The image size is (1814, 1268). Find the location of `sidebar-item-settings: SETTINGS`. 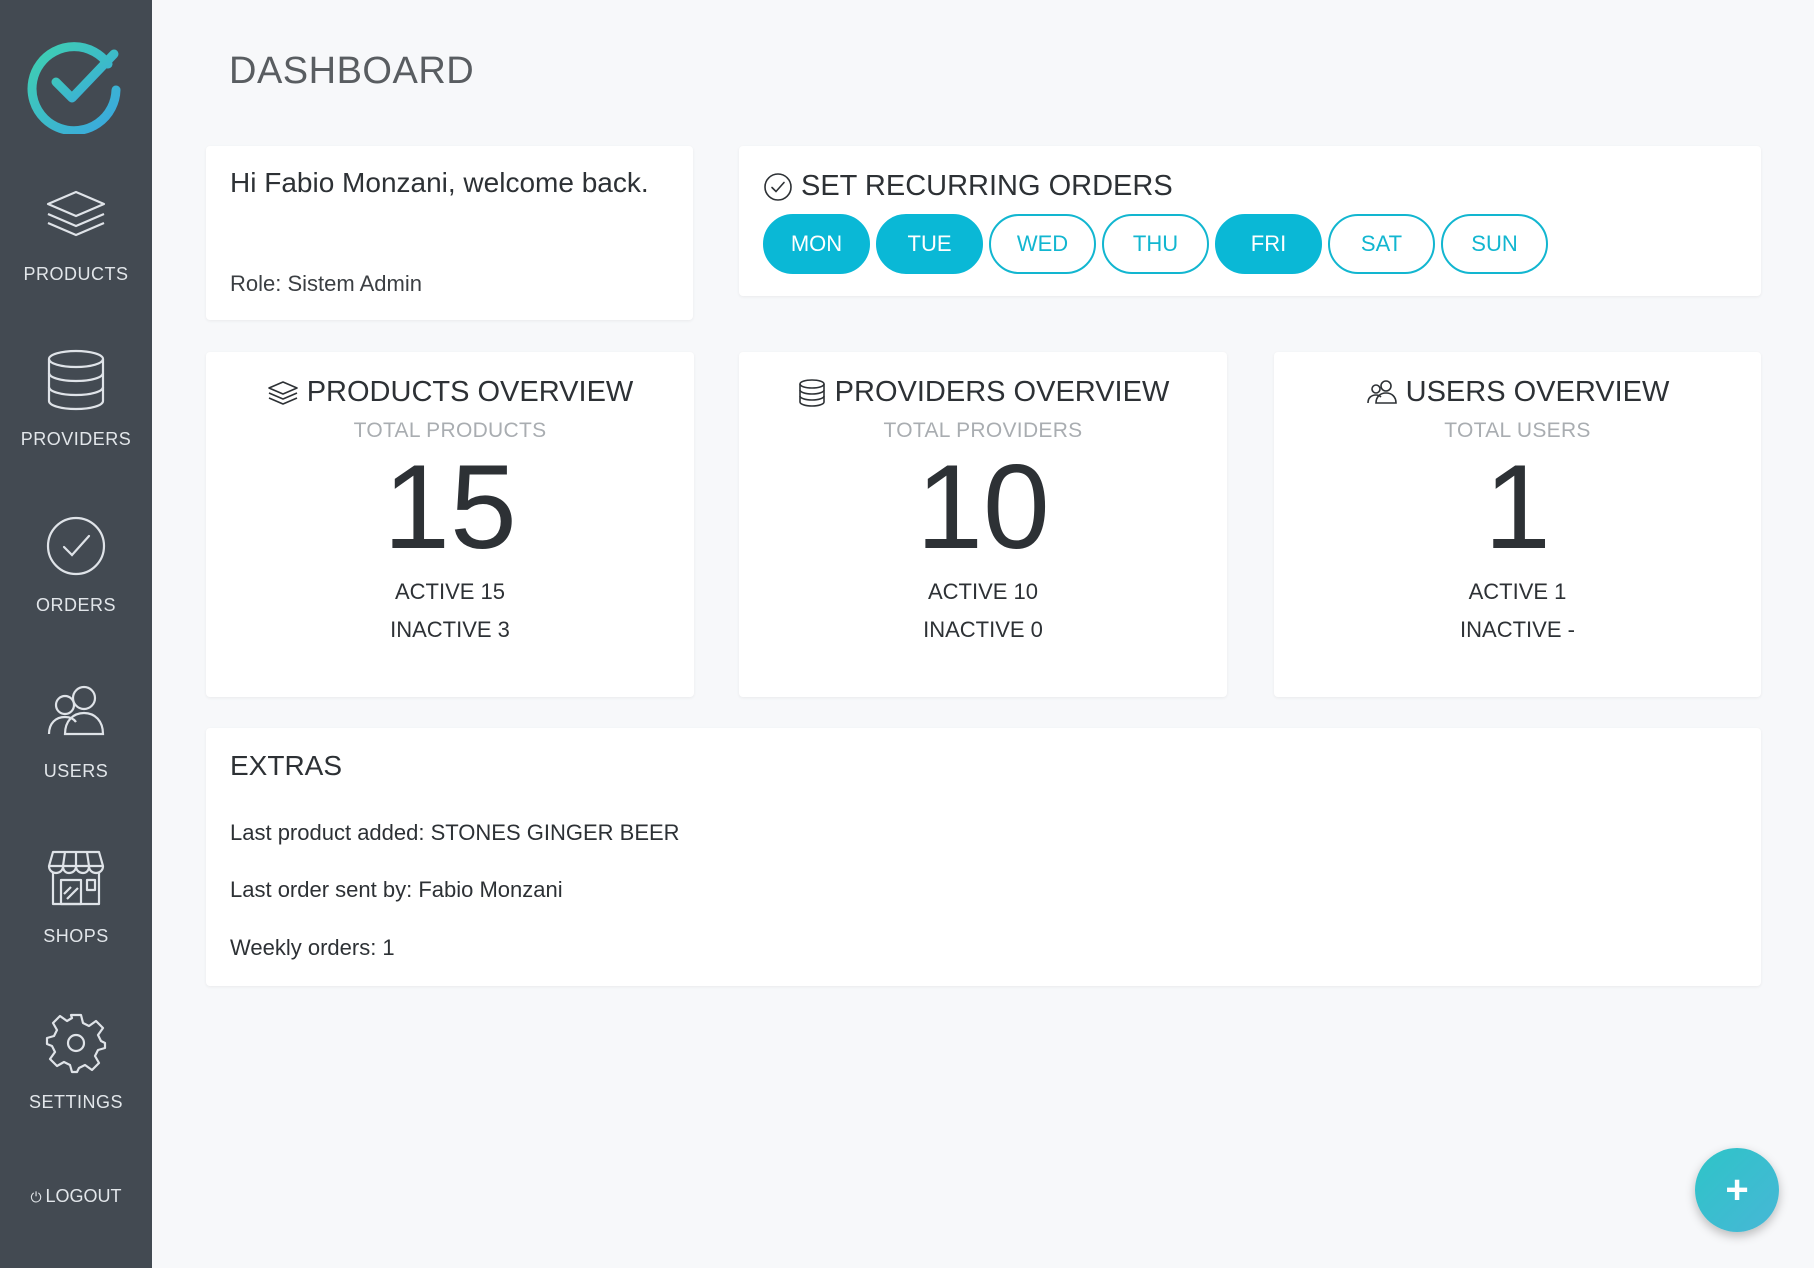

sidebar-item-settings: SETTINGS is located at coordinates (76, 1085).